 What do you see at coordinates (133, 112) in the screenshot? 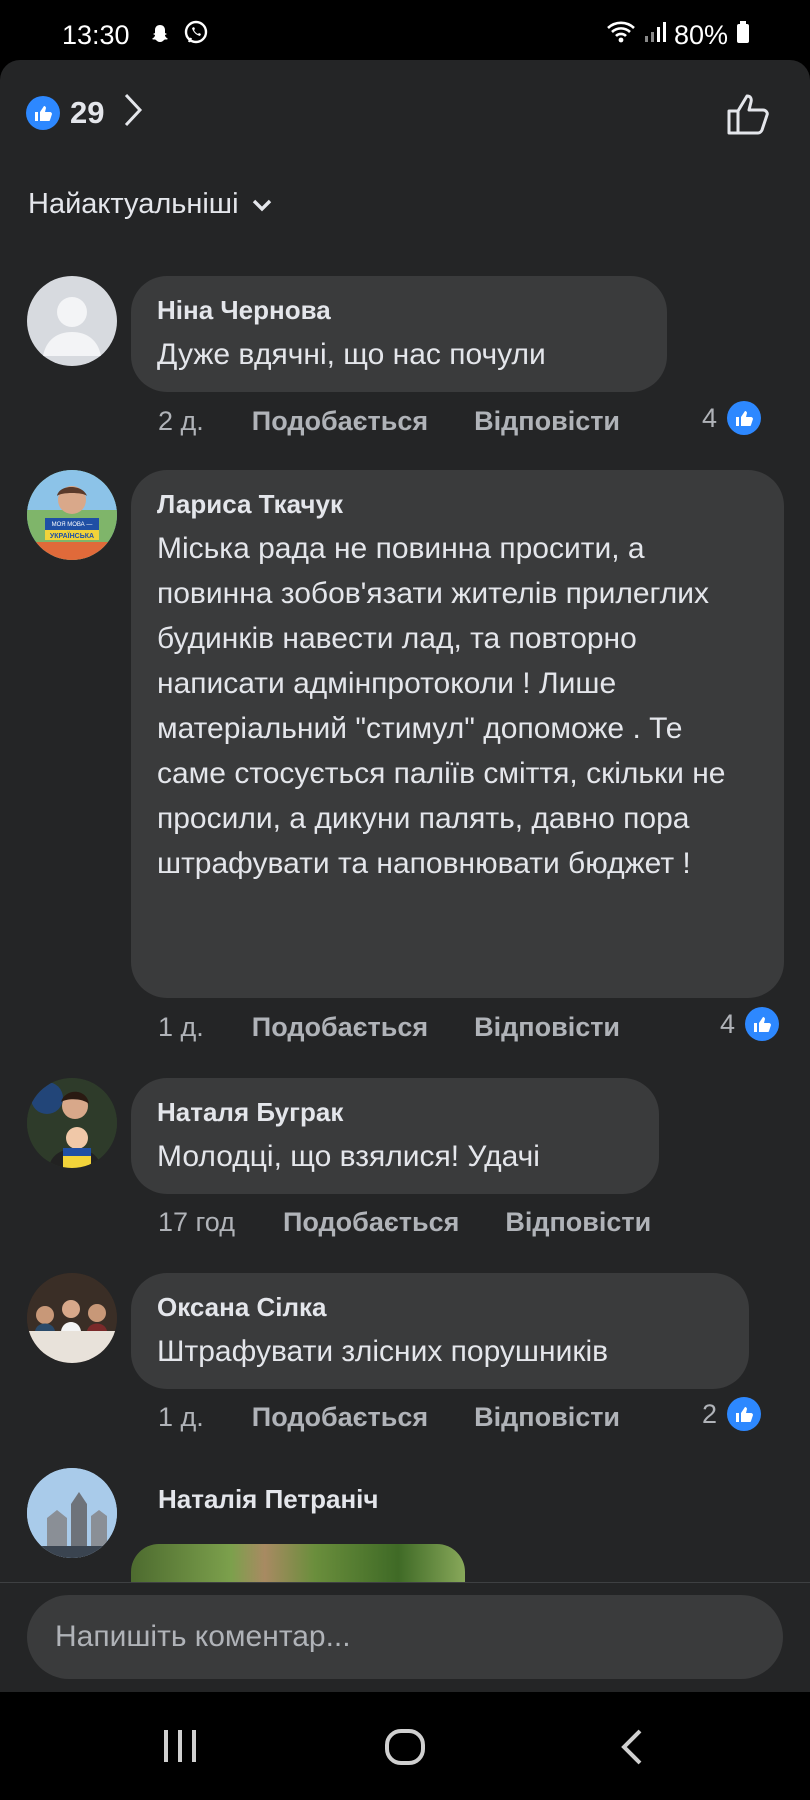
I see `chevron-right-icon` at bounding box center [133, 112].